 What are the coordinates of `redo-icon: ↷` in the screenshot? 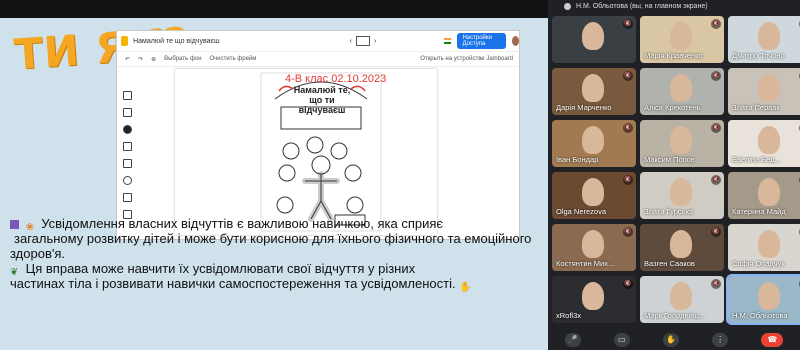 It's located at (140, 59).